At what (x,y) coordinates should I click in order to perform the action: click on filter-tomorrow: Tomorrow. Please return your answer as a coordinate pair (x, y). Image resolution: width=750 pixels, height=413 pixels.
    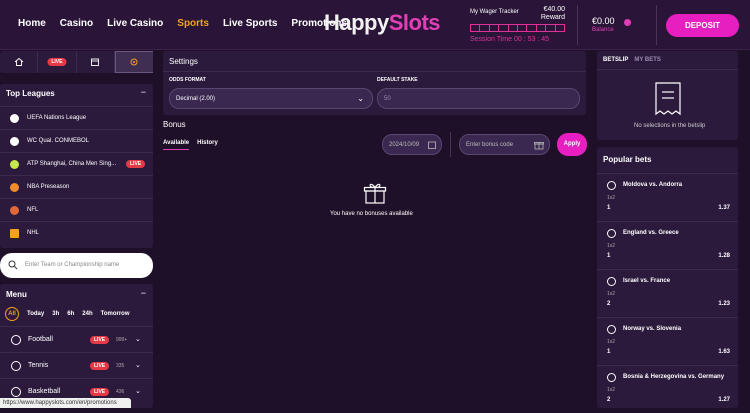
    Looking at the image, I should click on (115, 314).